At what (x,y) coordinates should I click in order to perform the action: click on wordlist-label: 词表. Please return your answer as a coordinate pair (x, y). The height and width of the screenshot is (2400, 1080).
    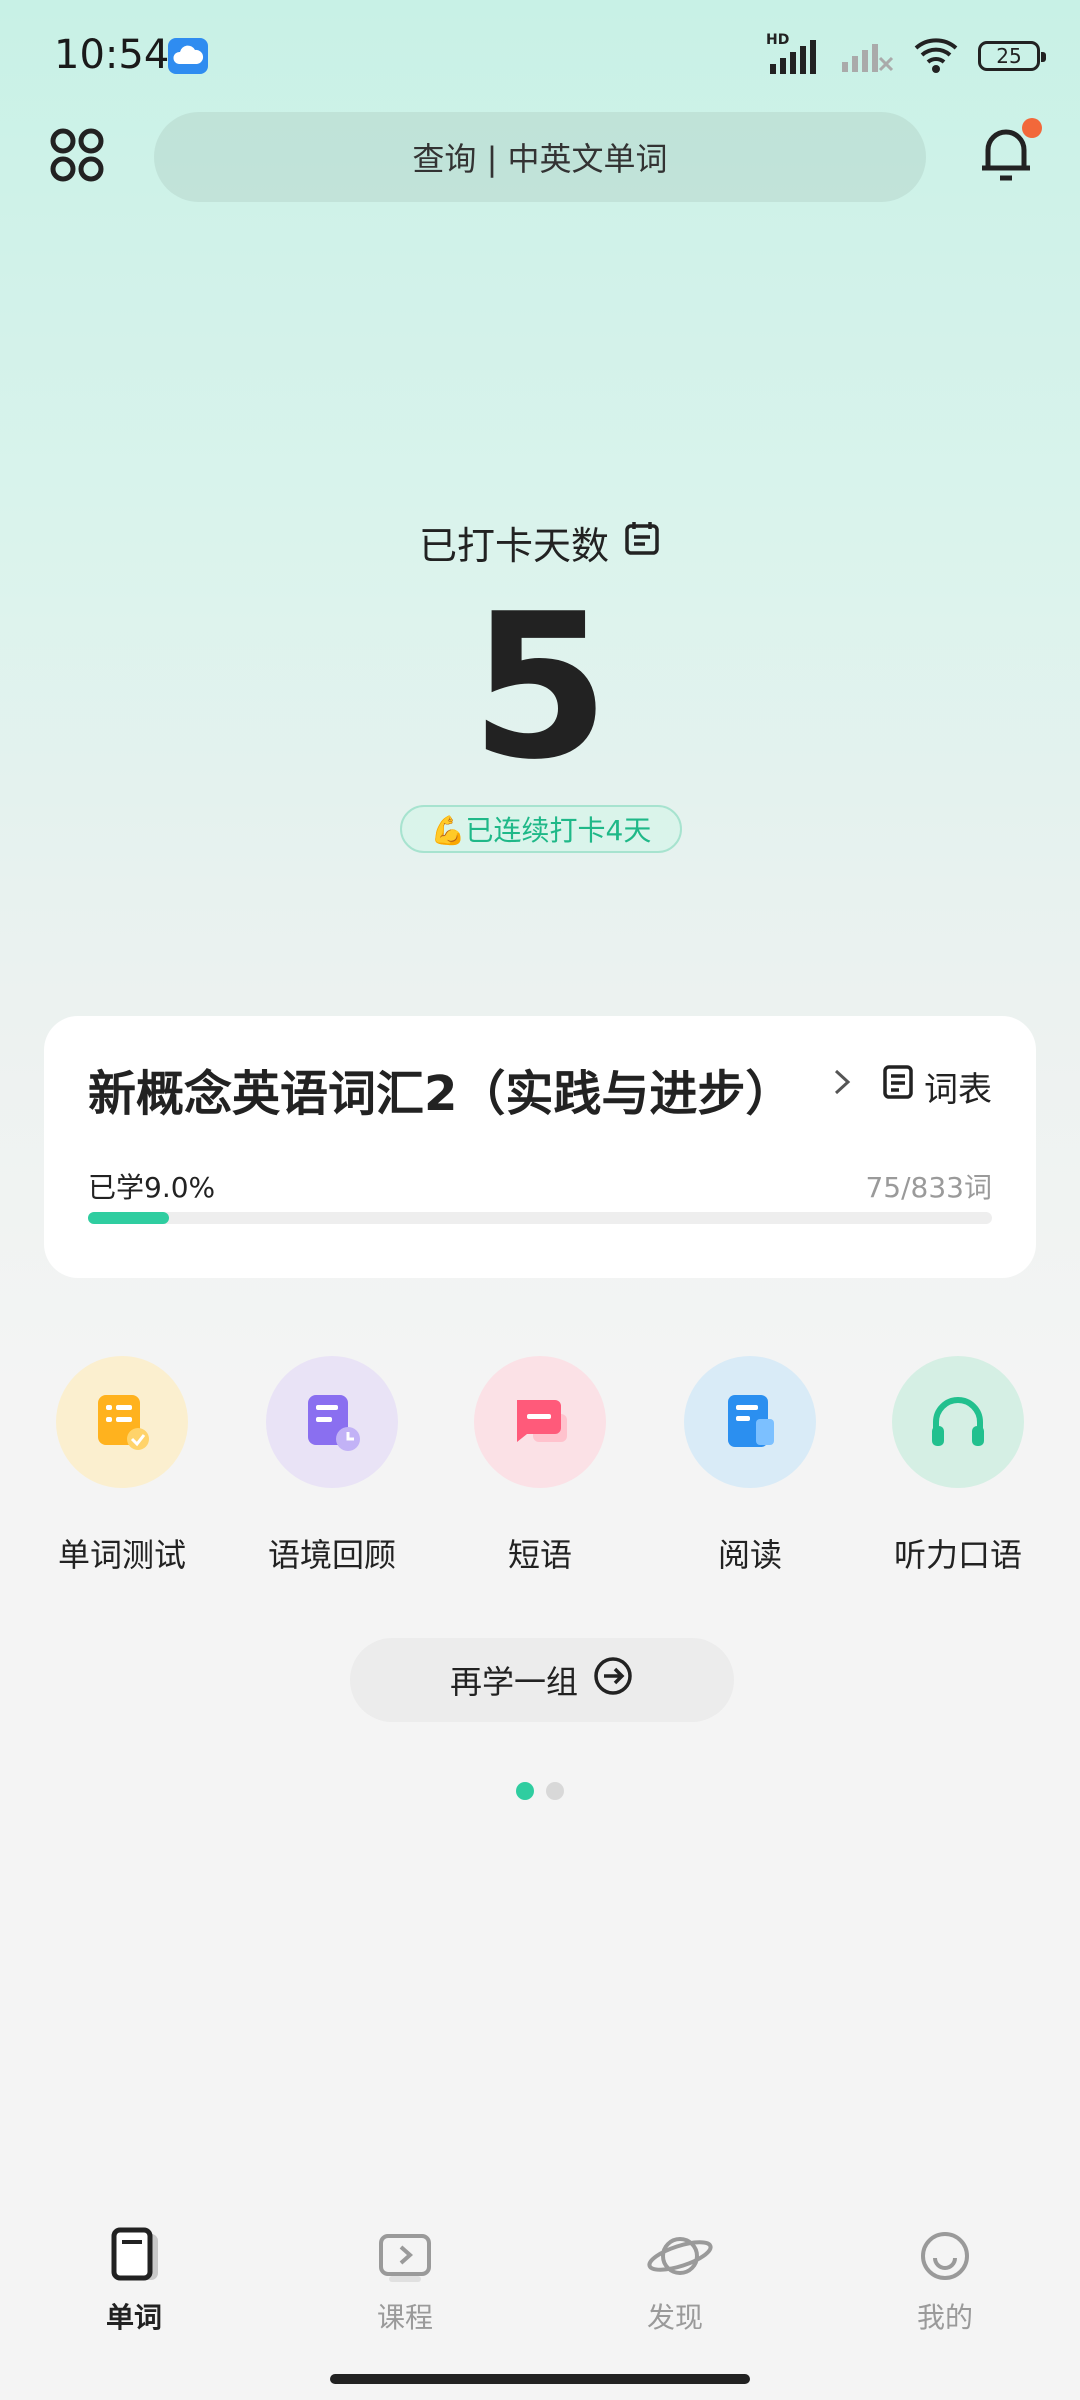
    Looking at the image, I should click on (958, 1090).